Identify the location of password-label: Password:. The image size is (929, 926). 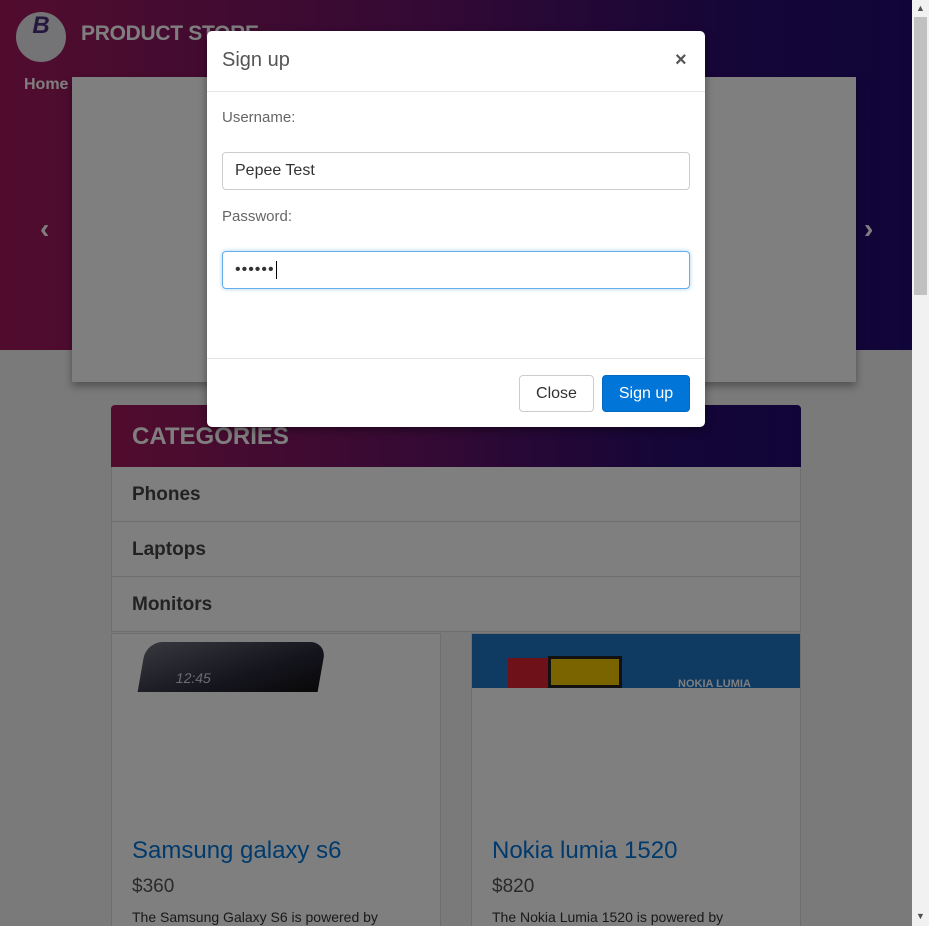
(257, 216).